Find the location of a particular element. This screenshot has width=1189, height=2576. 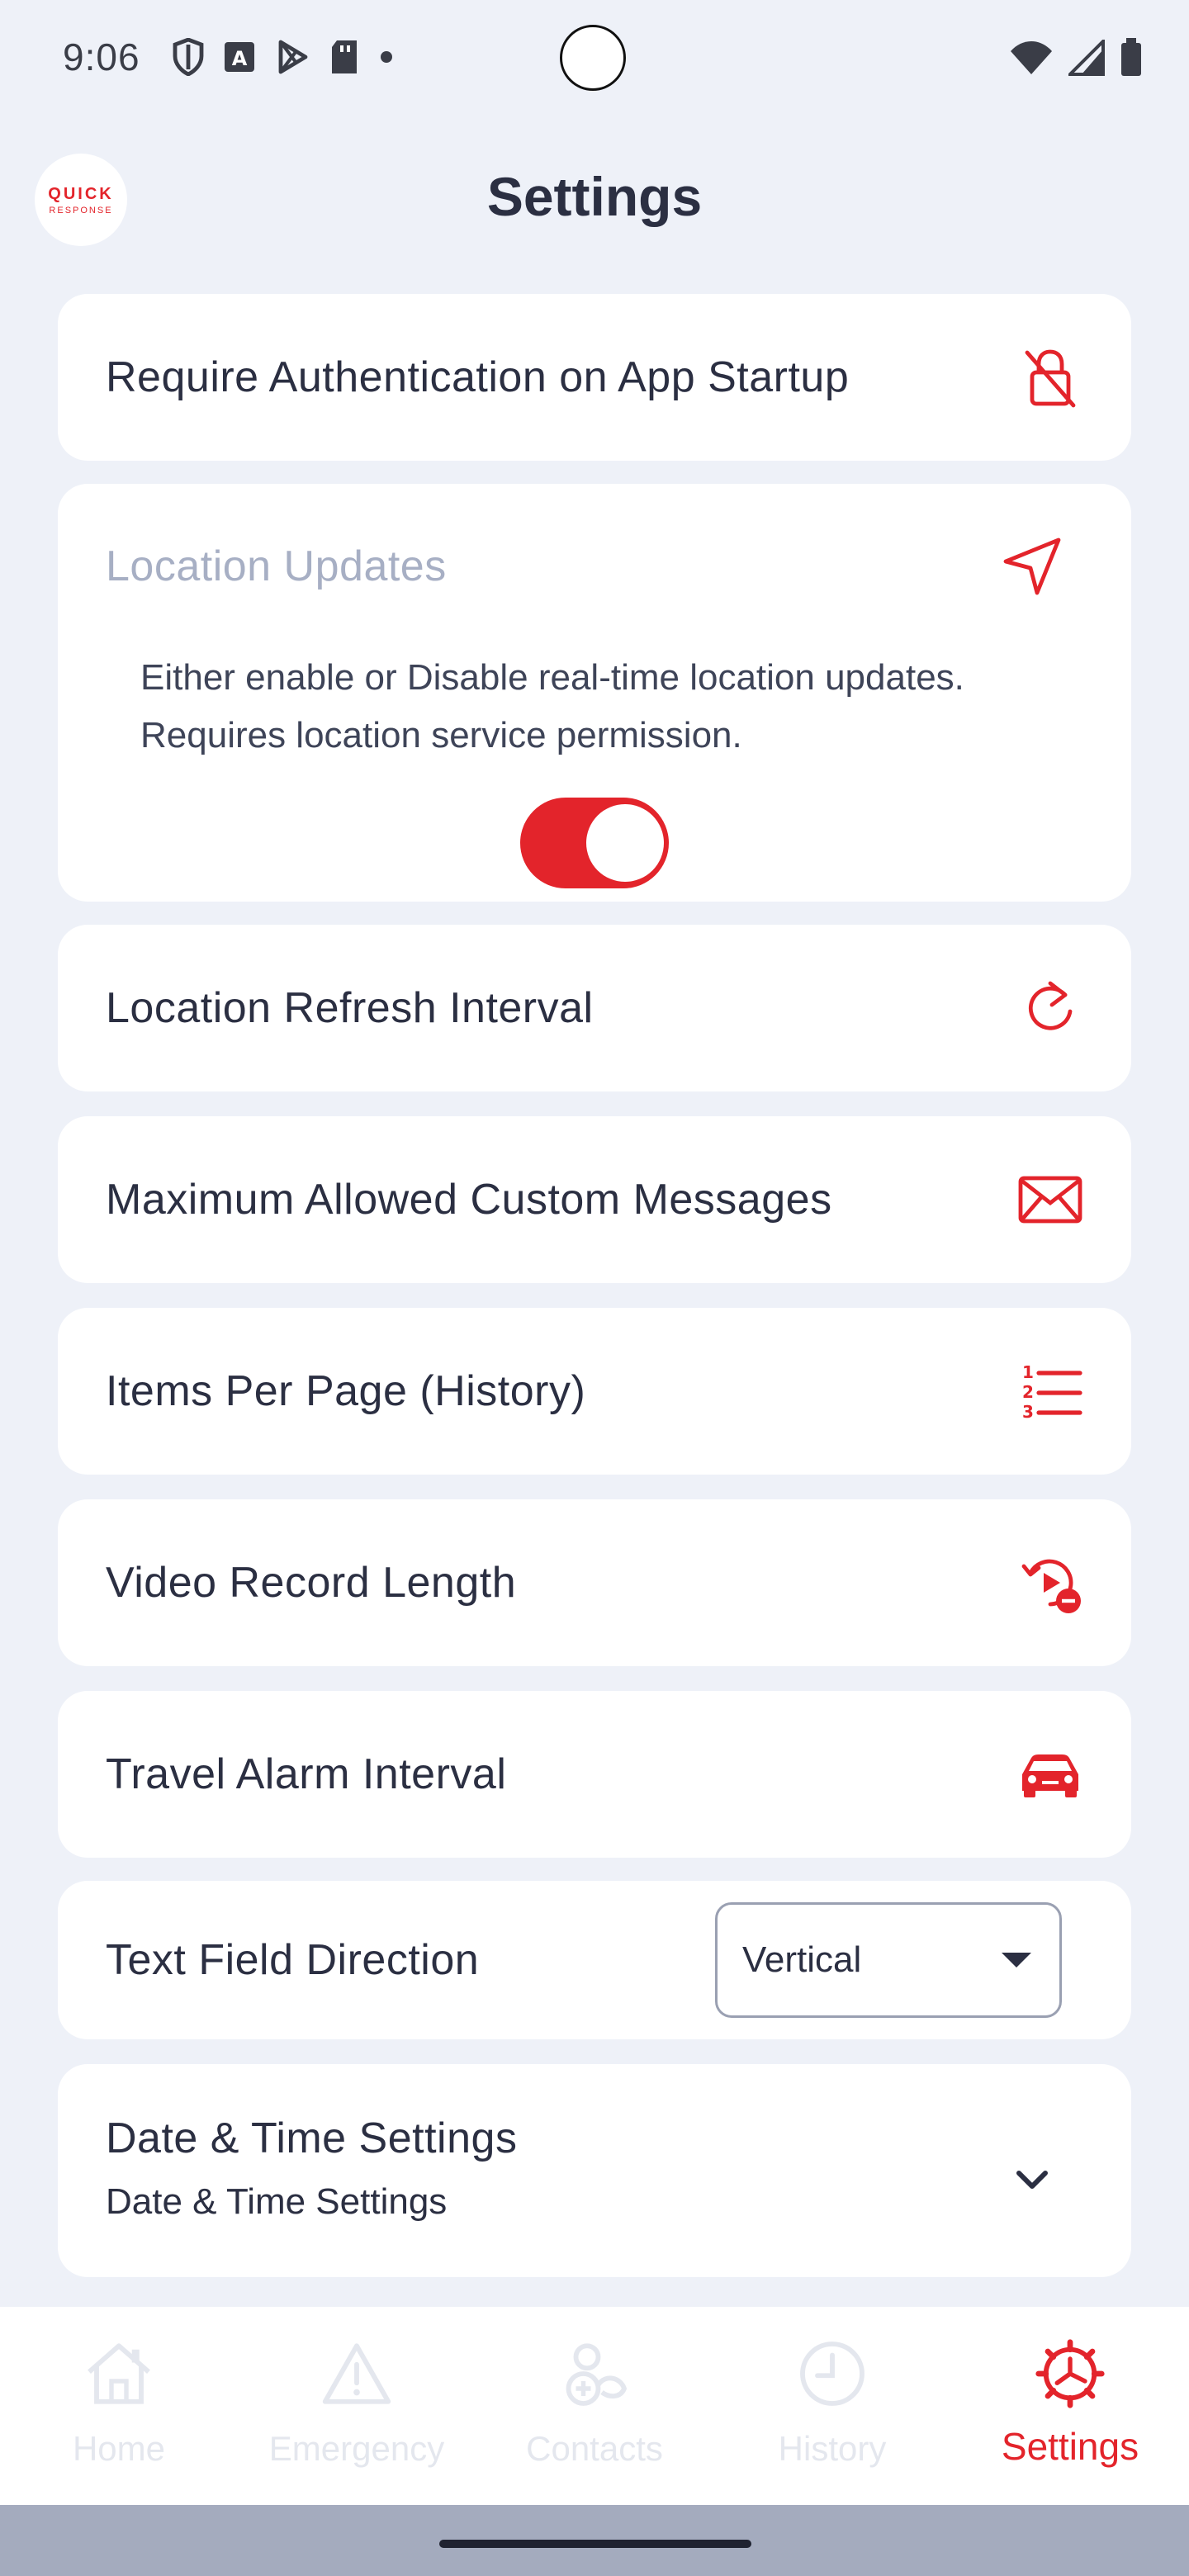

status-time: 9:06 is located at coordinates (101, 57).